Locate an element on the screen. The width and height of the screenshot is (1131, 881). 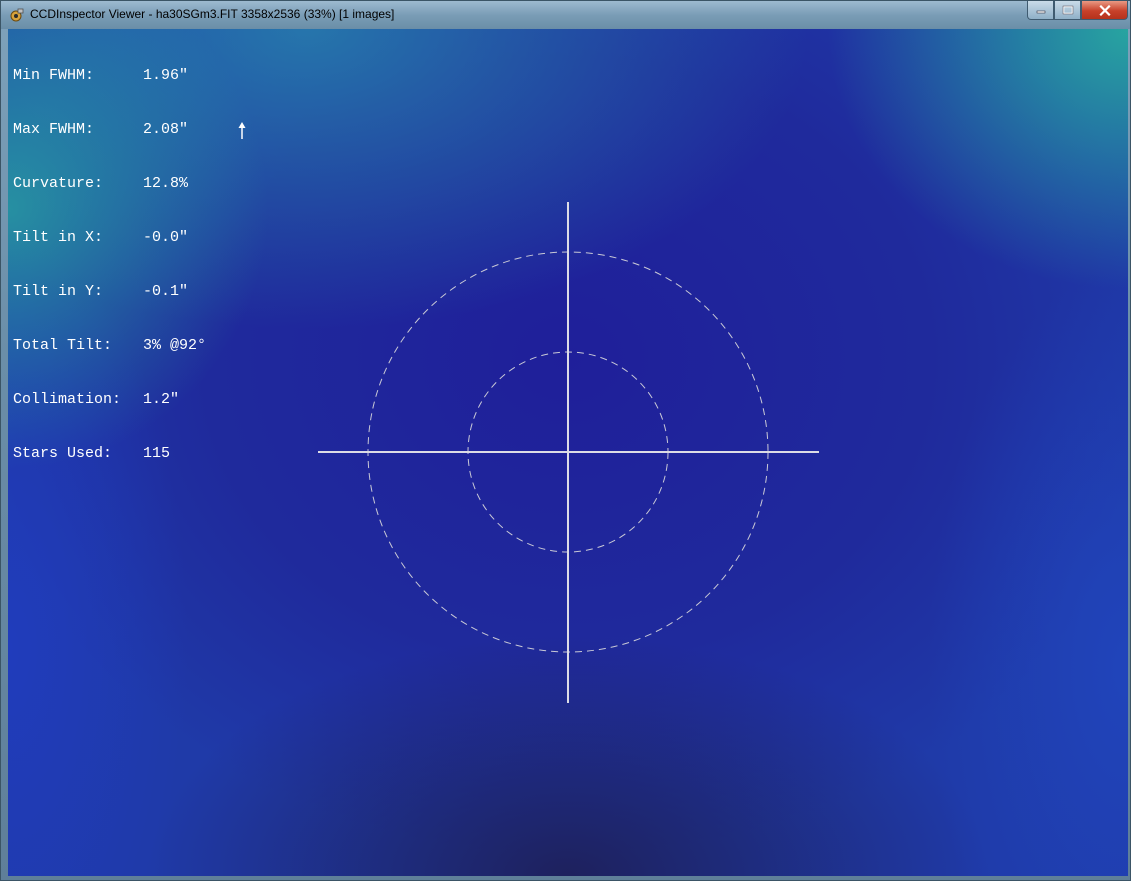
minimize-button is located at coordinates (1040, 10).